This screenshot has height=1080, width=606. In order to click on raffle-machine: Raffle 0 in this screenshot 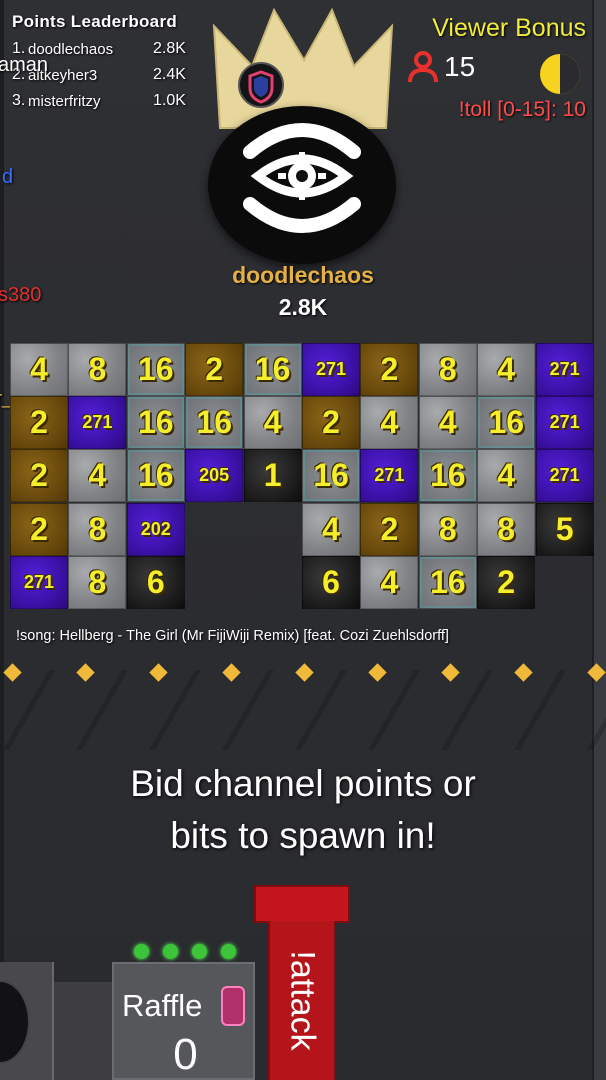, I will do `click(183, 1021)`.